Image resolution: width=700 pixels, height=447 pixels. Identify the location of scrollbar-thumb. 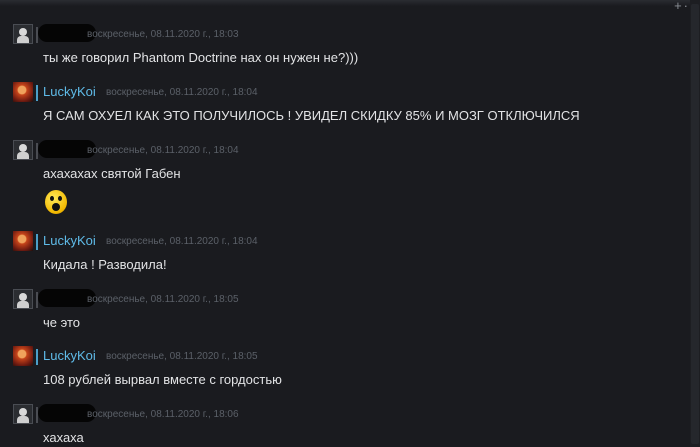
(695, 224).